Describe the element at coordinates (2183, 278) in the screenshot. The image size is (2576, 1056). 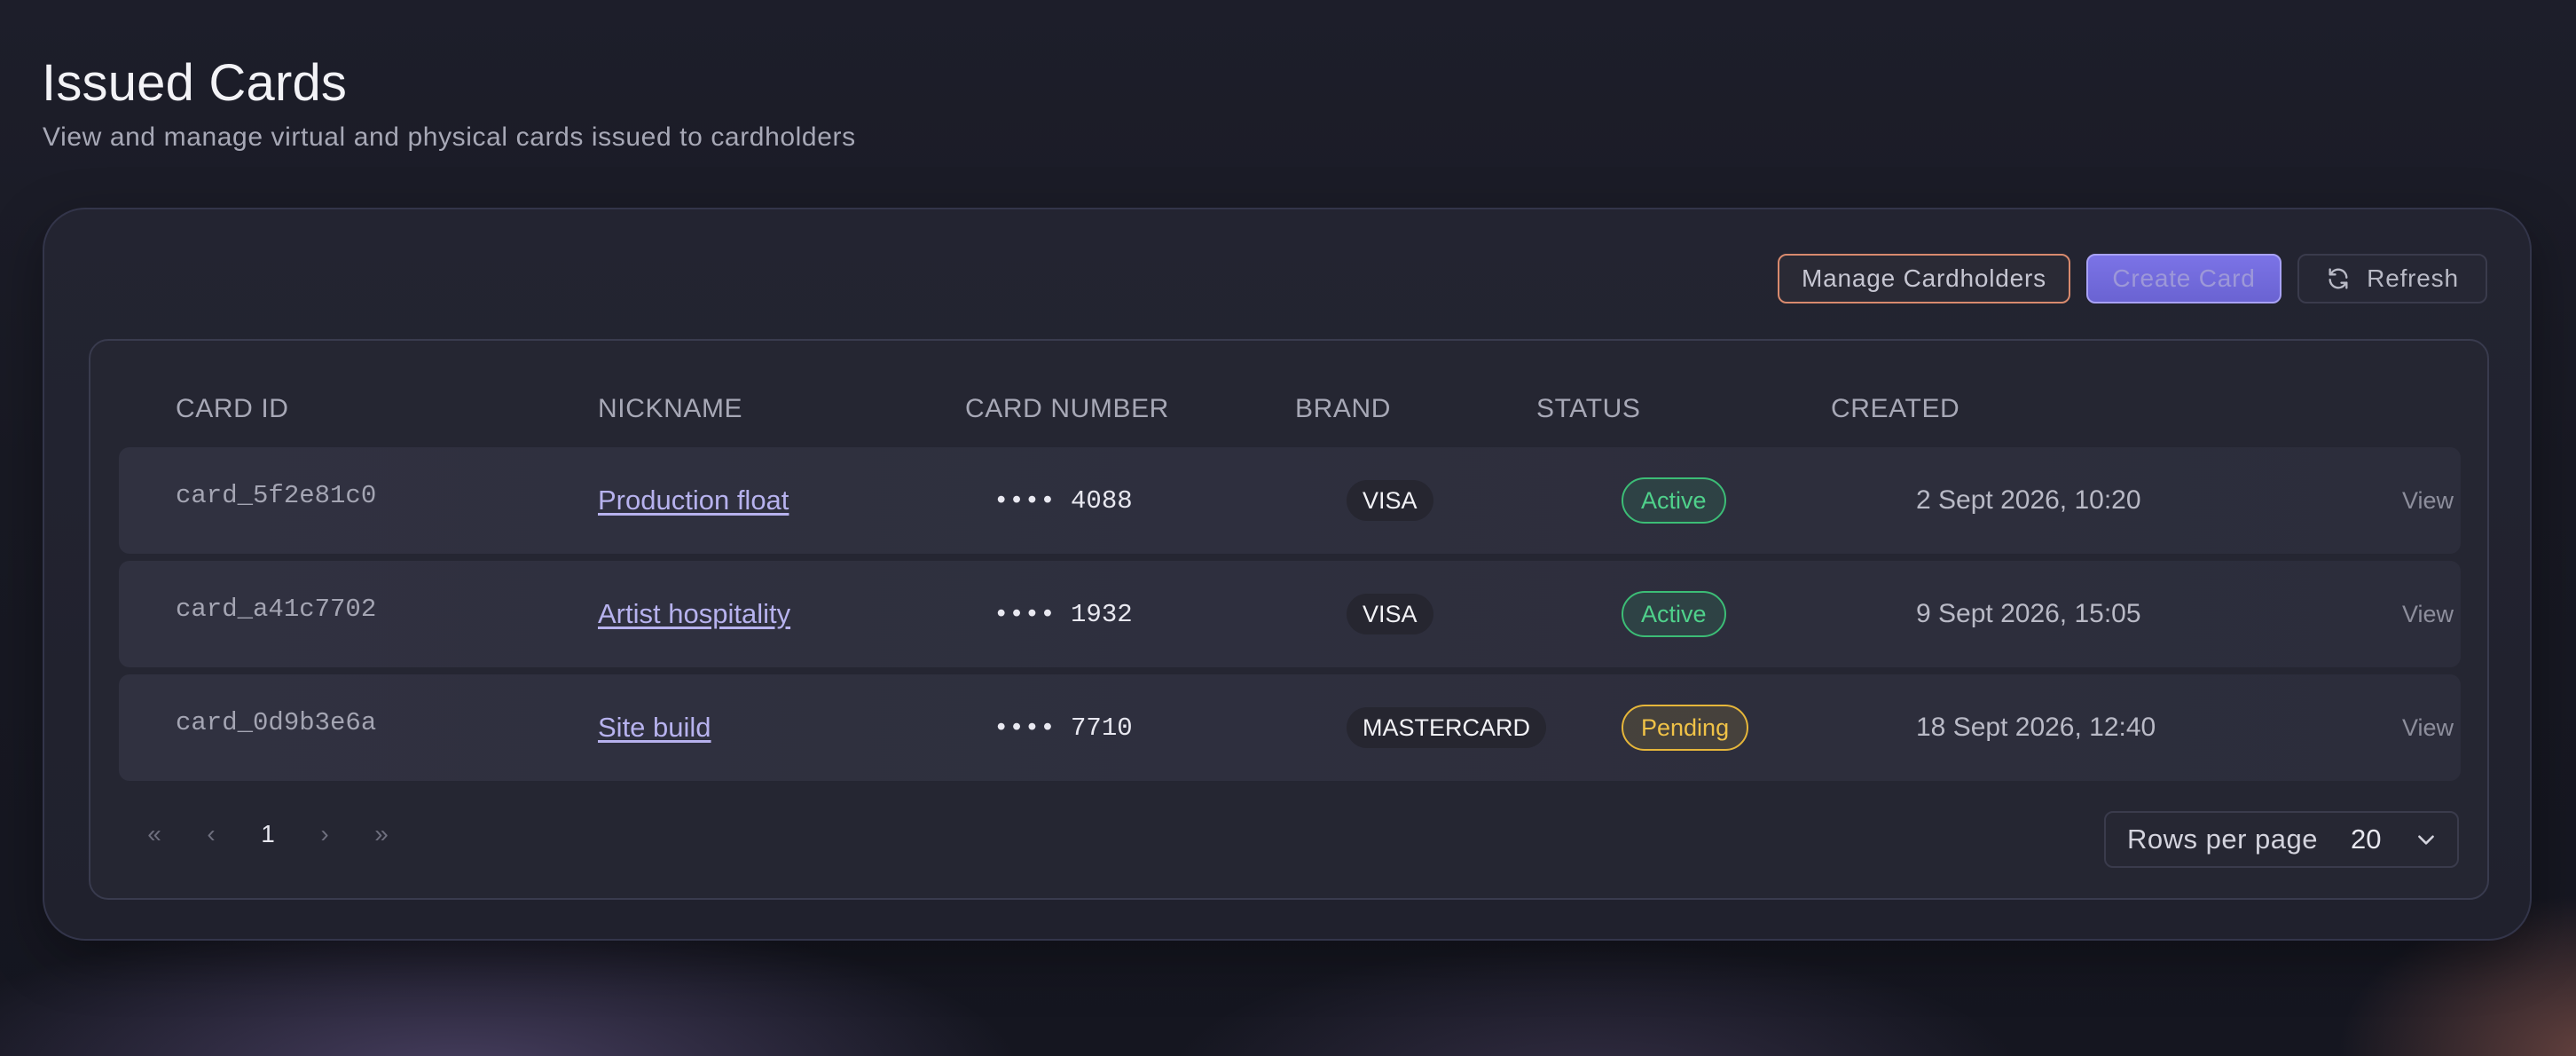
I see `create-card-button: Create Card` at that location.